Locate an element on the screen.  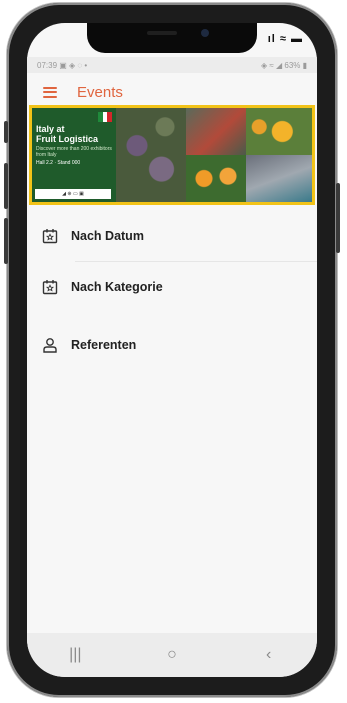
menu-item-label: Nach Kategorie is located at coordinates (117, 287).